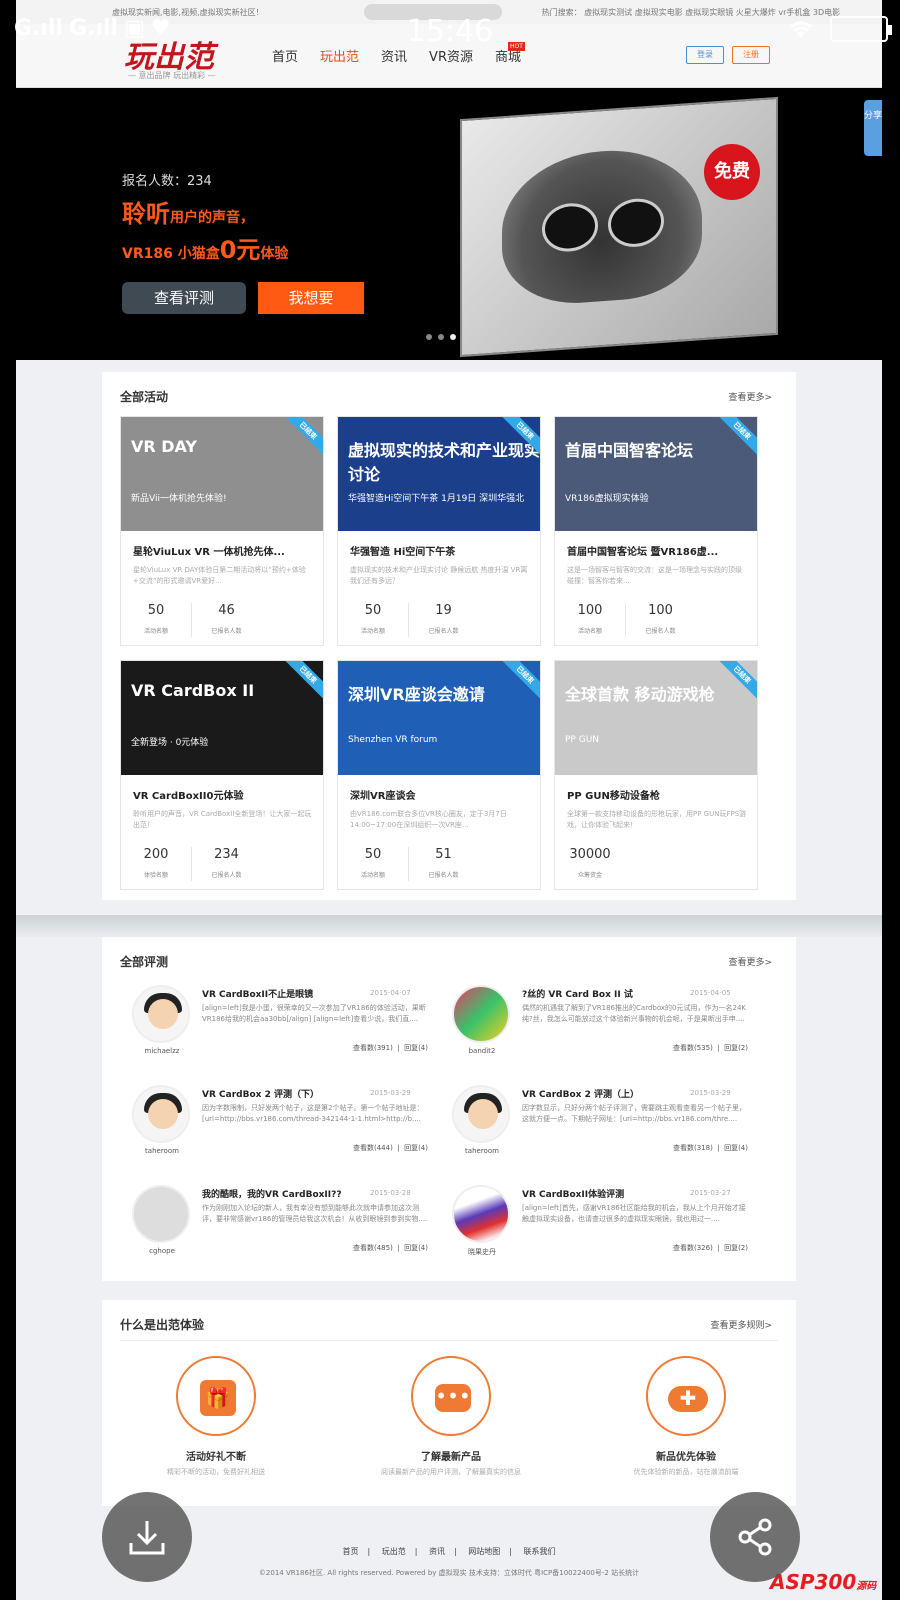 The height and width of the screenshot is (1600, 900). I want to click on footer-link: 网站地图, so click(484, 1551).